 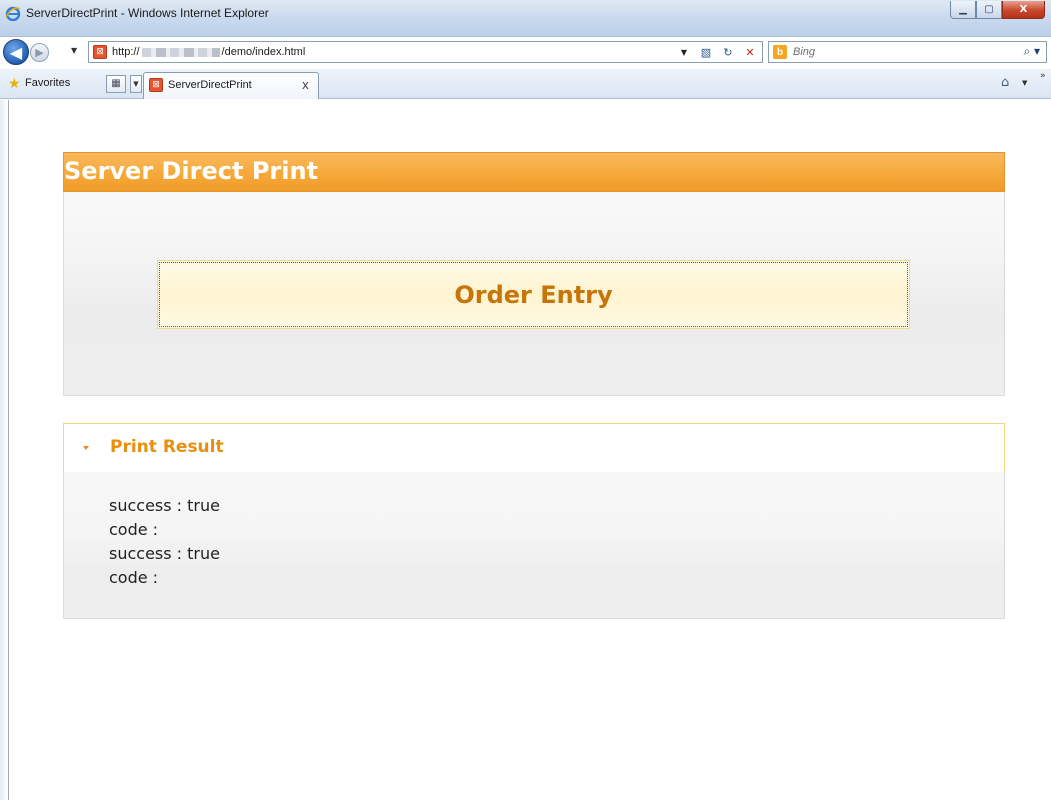 What do you see at coordinates (116, 84) in the screenshot?
I see `quick-tabs-icon: ▦` at bounding box center [116, 84].